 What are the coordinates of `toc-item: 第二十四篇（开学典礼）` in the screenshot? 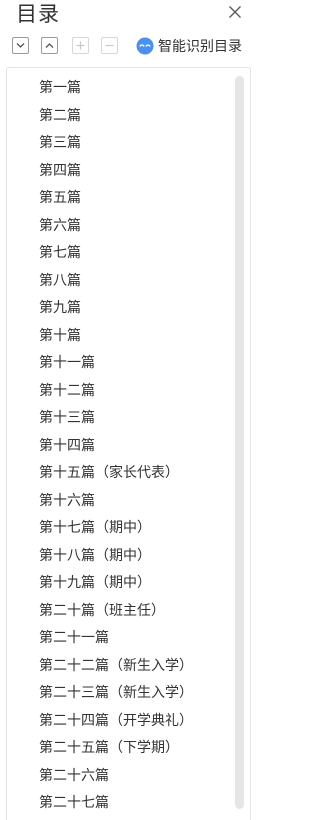 It's located at (100, 722).